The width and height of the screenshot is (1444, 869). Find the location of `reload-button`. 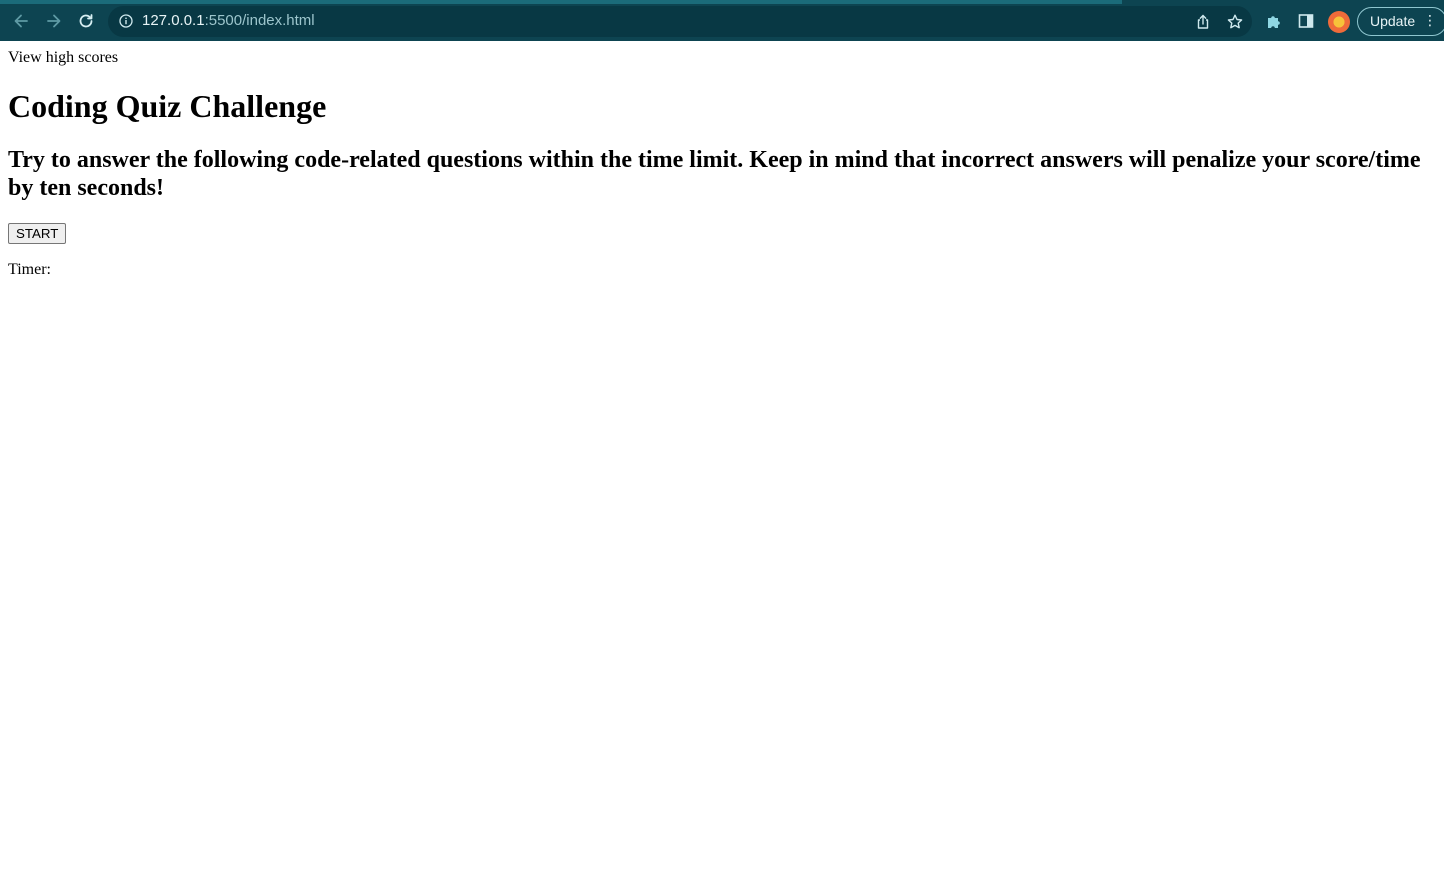

reload-button is located at coordinates (86, 21).